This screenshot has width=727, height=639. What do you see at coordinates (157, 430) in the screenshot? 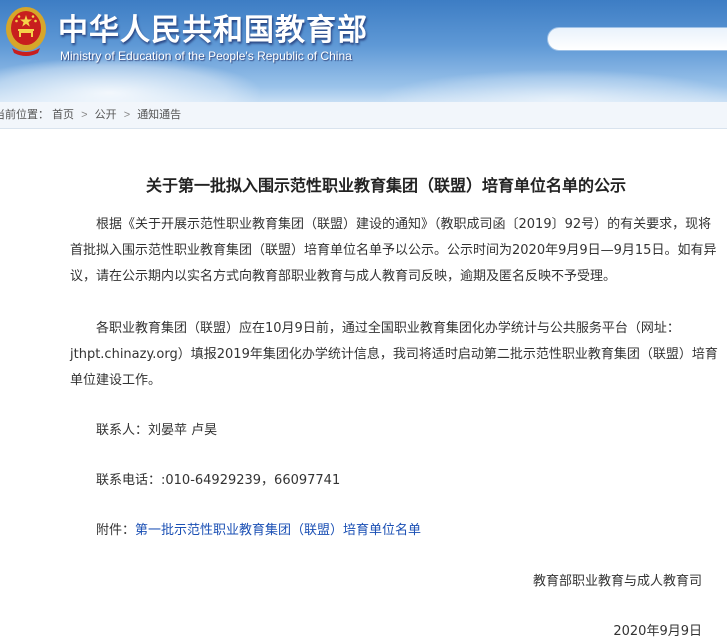
I see `contact-people: 联系人：刘晏苹 卢昊` at bounding box center [157, 430].